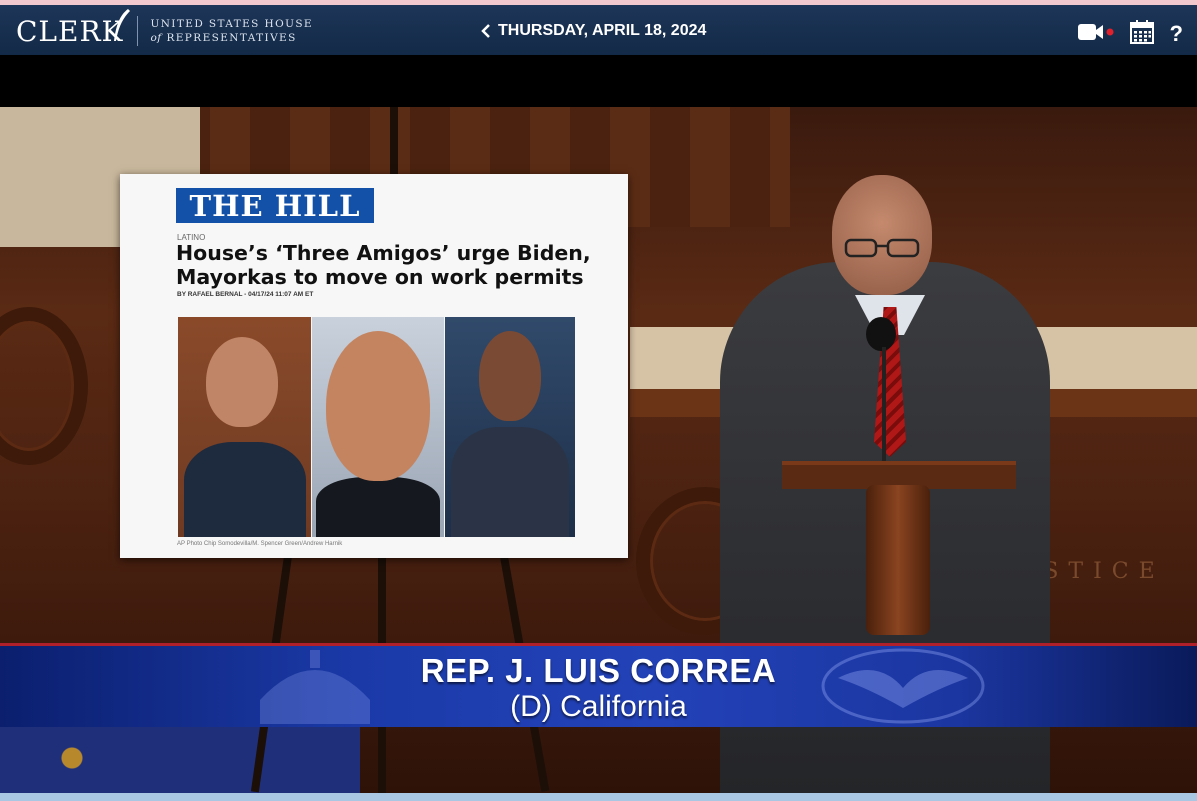  What do you see at coordinates (510, 376) in the screenshot?
I see `photo-3-face` at bounding box center [510, 376].